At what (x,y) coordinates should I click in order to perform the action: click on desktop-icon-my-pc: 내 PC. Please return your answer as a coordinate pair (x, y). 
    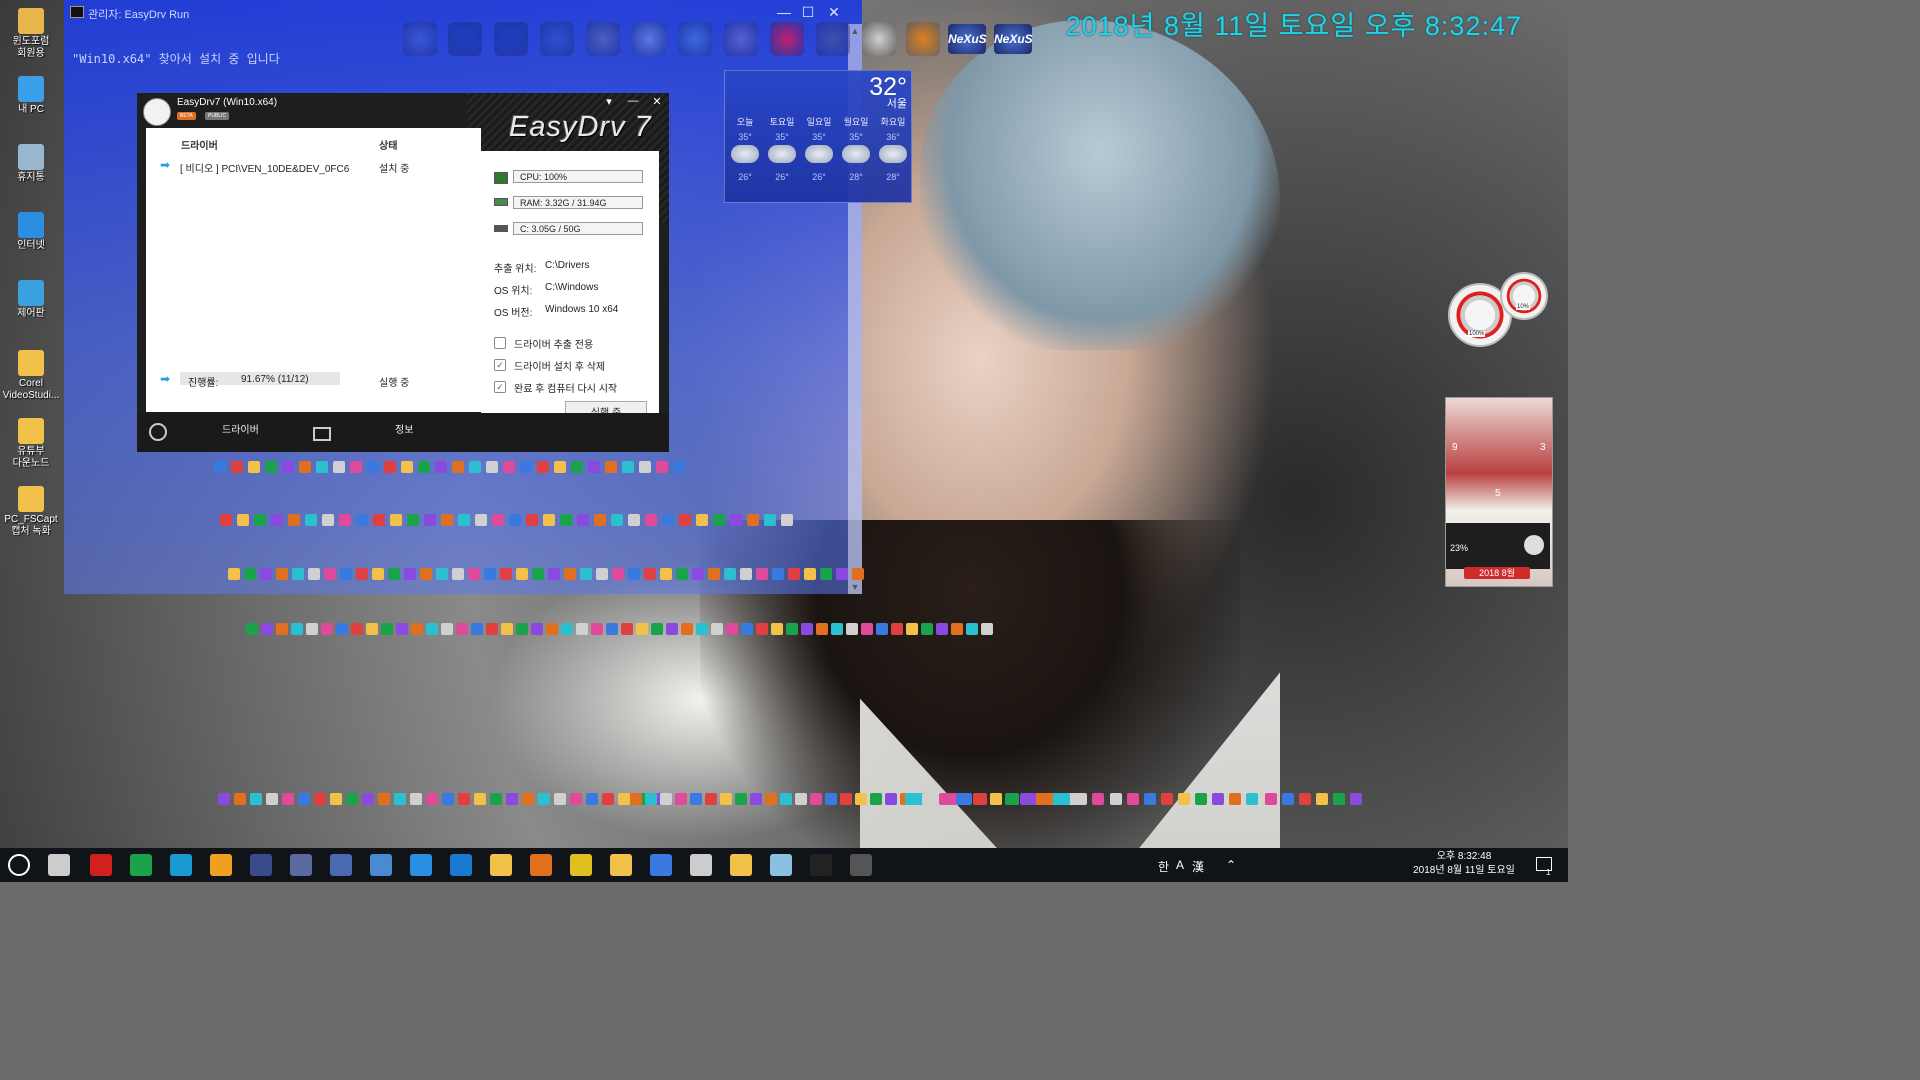
    Looking at the image, I should click on (31, 96).